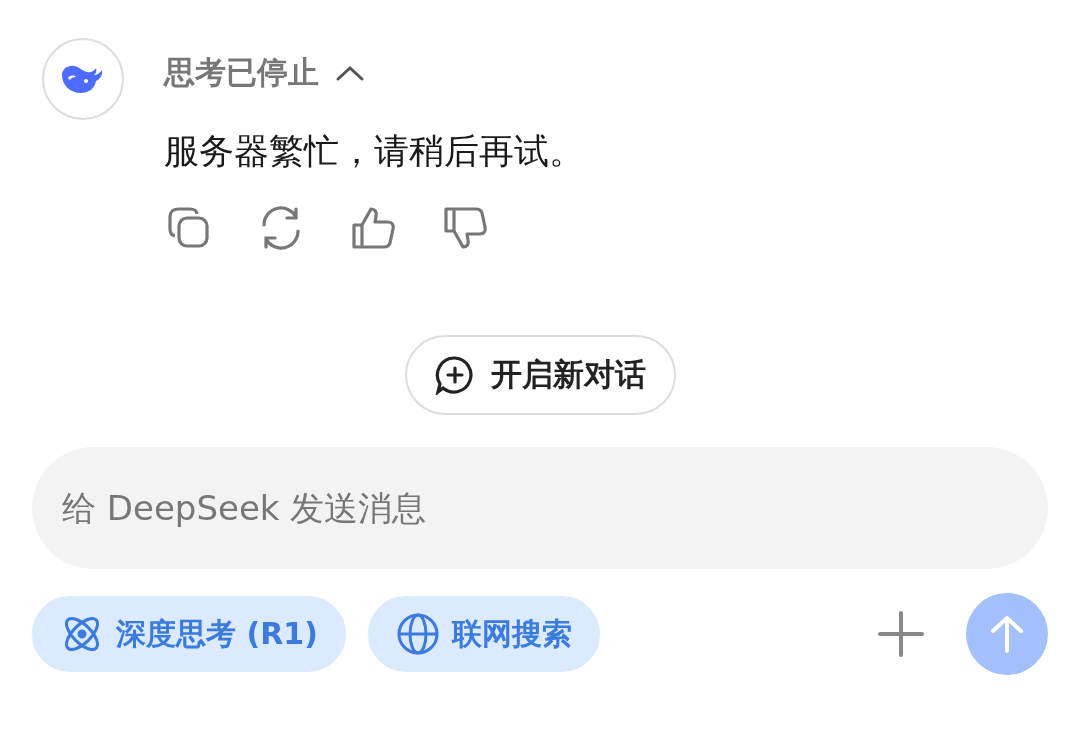  I want to click on copy-icon, so click(189, 228).